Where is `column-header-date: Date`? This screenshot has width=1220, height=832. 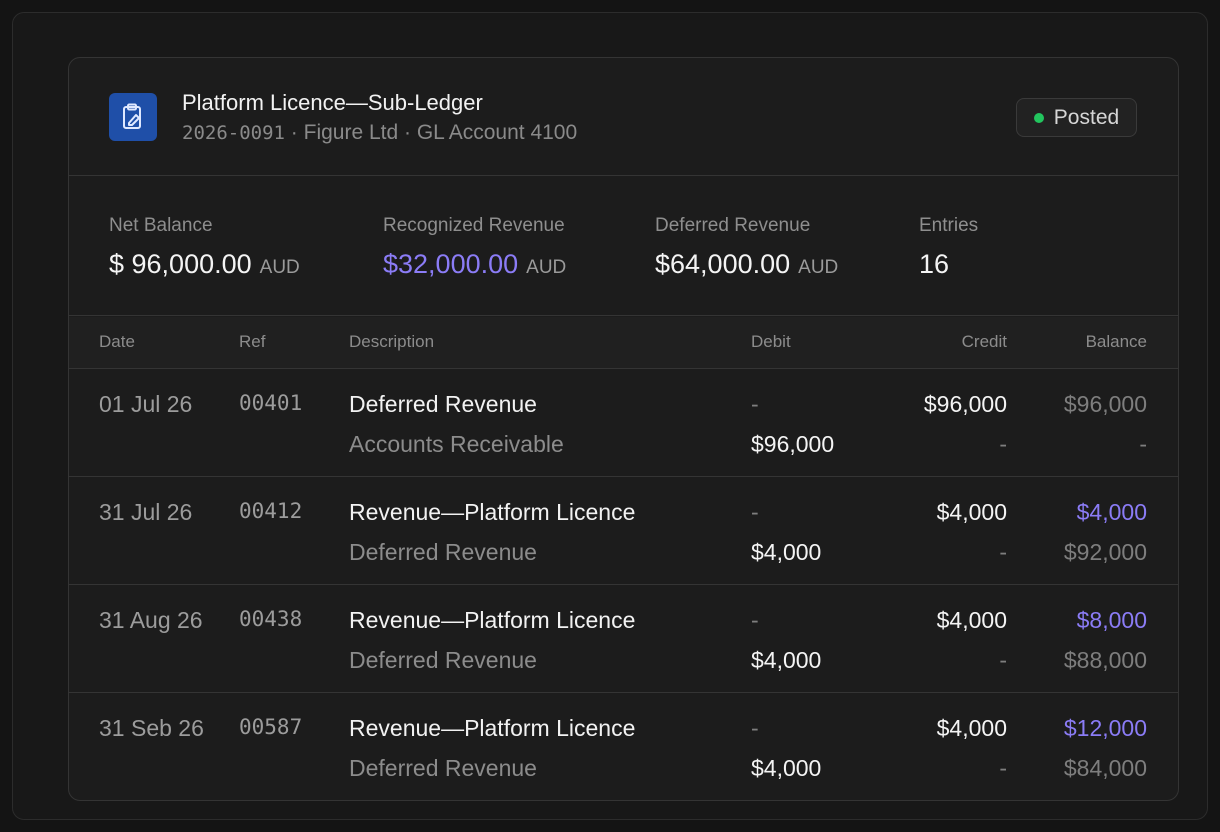
column-header-date: Date is located at coordinates (117, 342).